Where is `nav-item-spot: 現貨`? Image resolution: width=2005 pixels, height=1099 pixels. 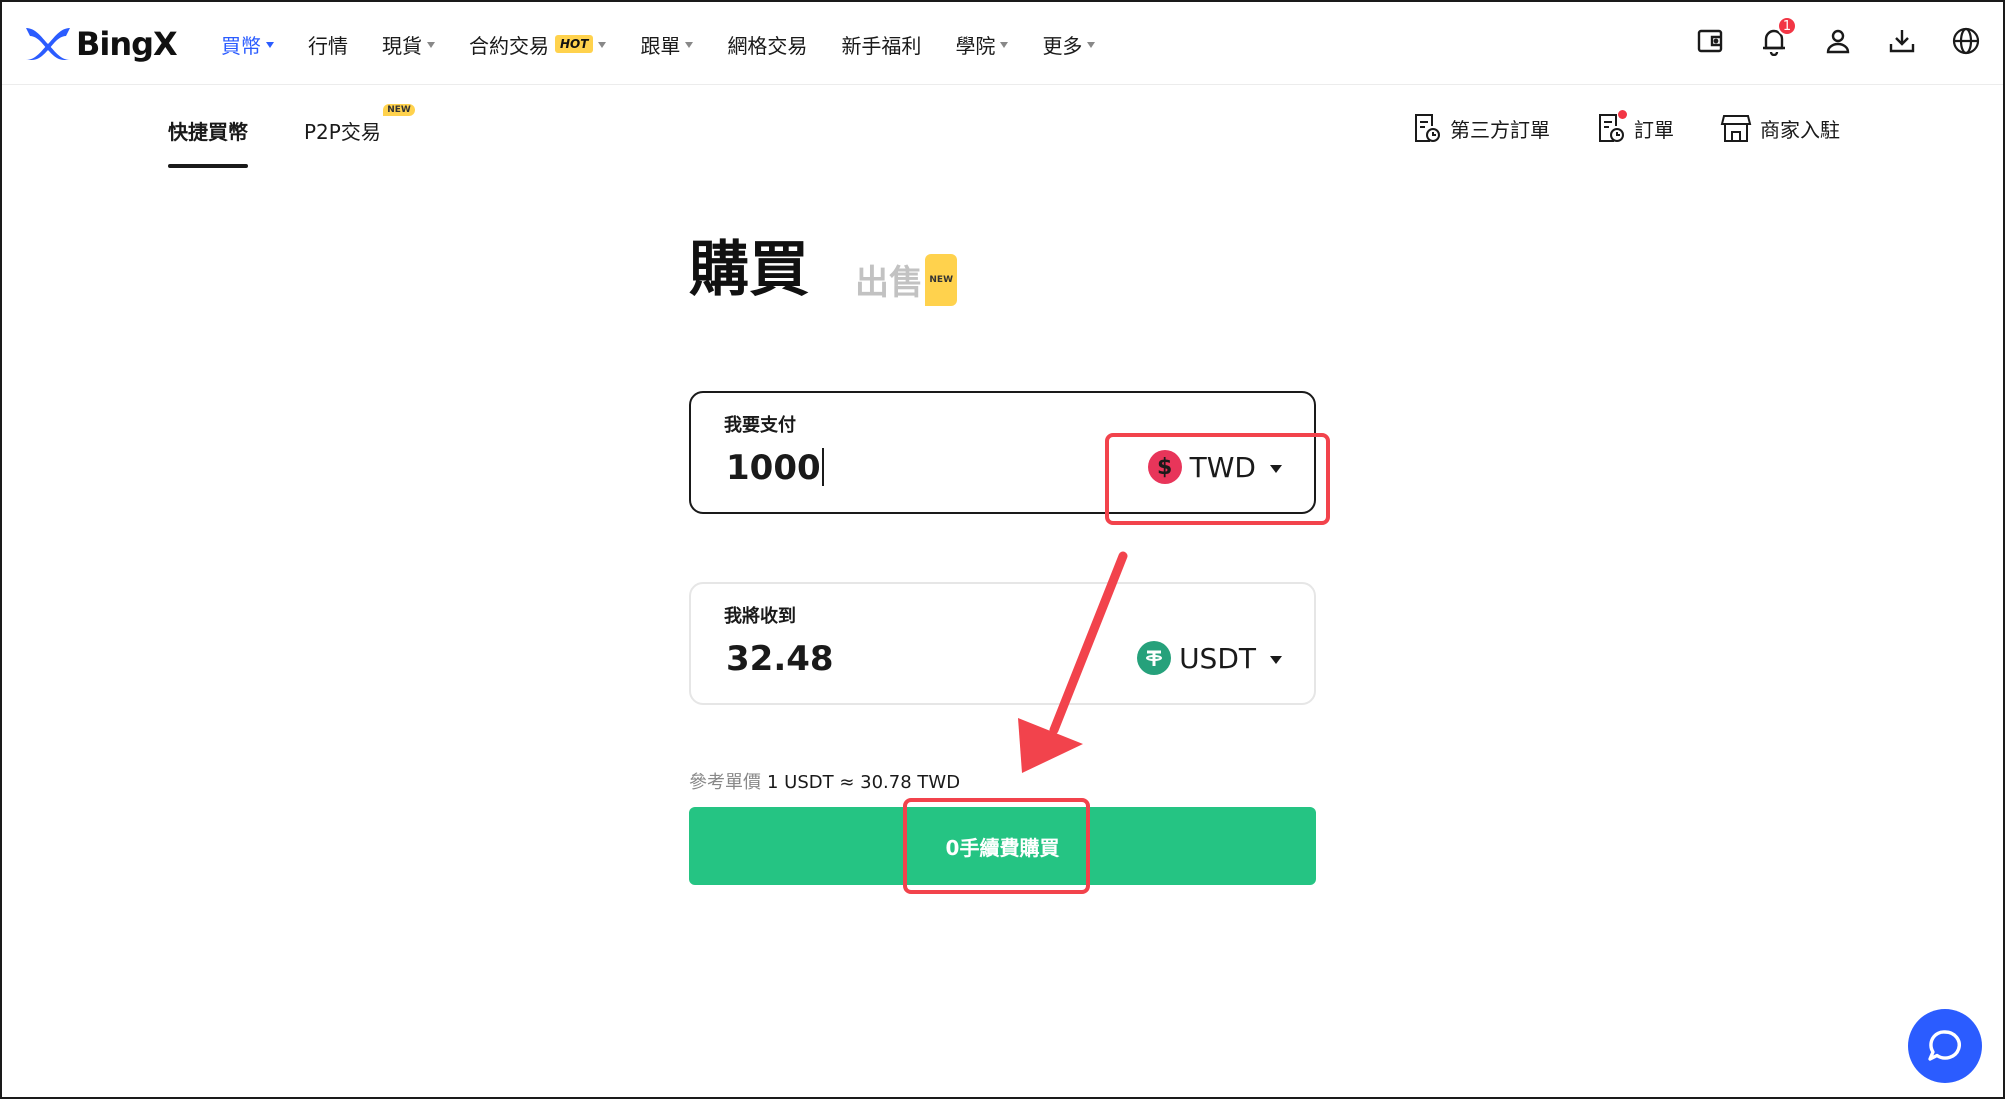
nav-item-spot: 現貨 is located at coordinates (408, 44).